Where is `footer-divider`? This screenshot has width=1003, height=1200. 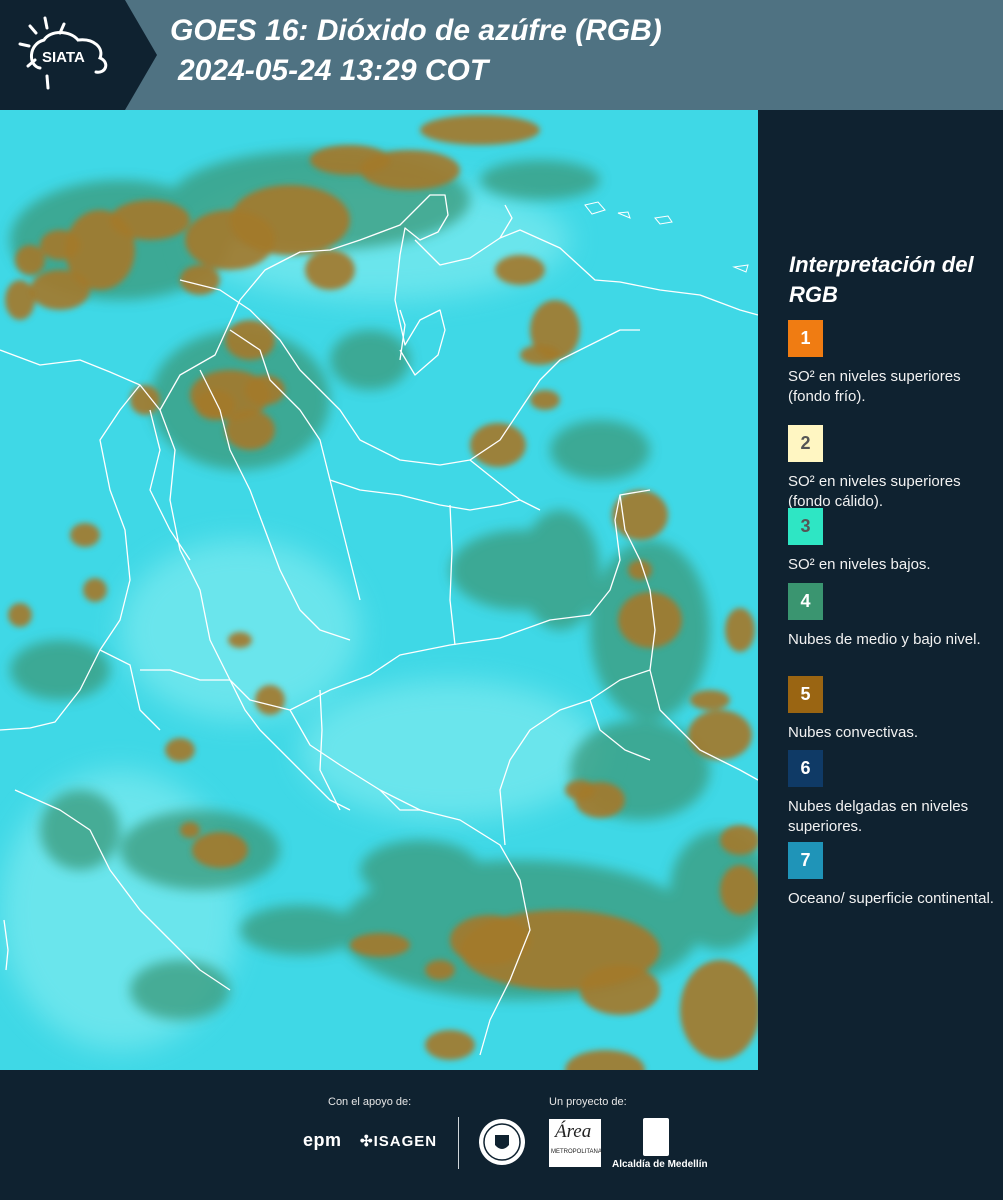 footer-divider is located at coordinates (458, 1143).